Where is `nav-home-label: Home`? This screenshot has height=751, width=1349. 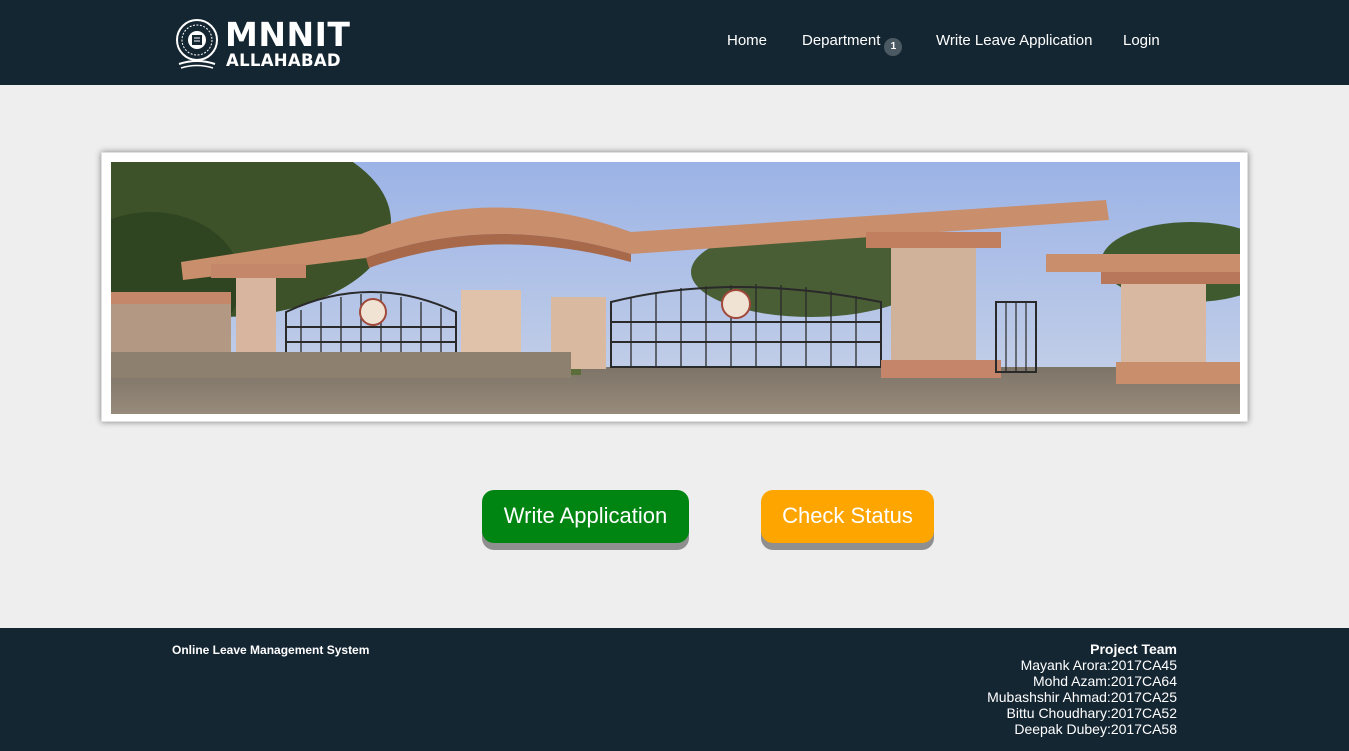
nav-home-label: Home is located at coordinates (747, 40).